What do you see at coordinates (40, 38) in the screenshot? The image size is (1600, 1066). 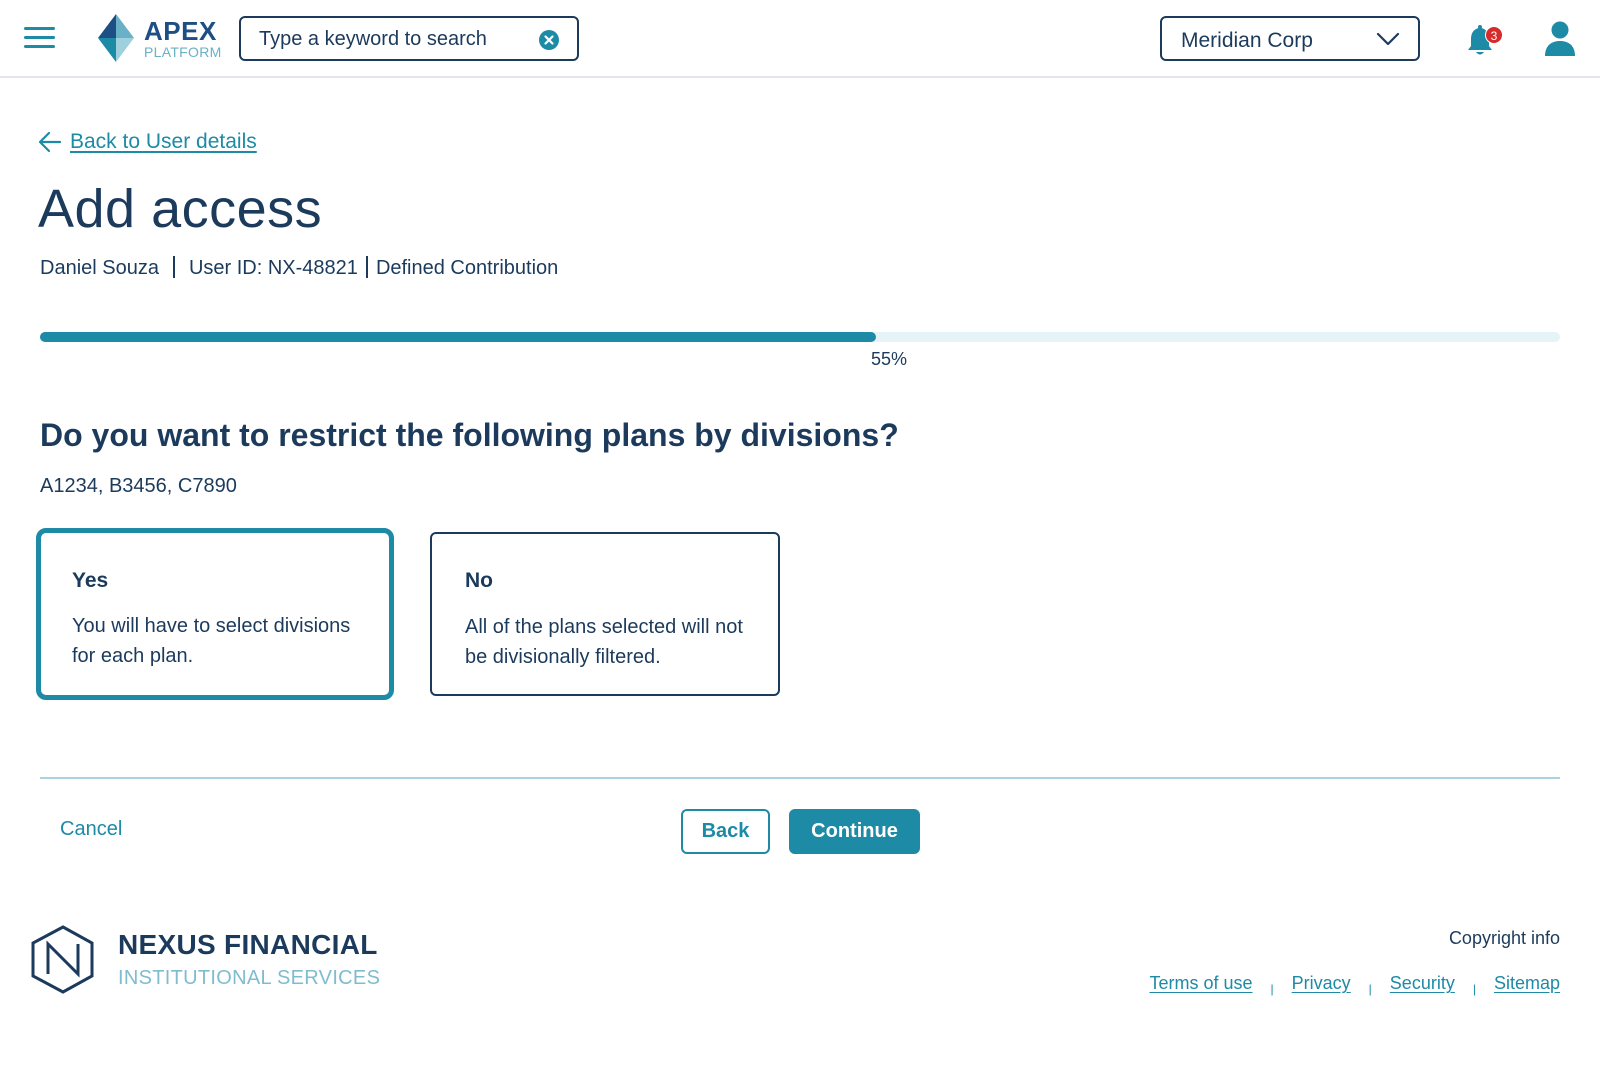 I see `menu-icon` at bounding box center [40, 38].